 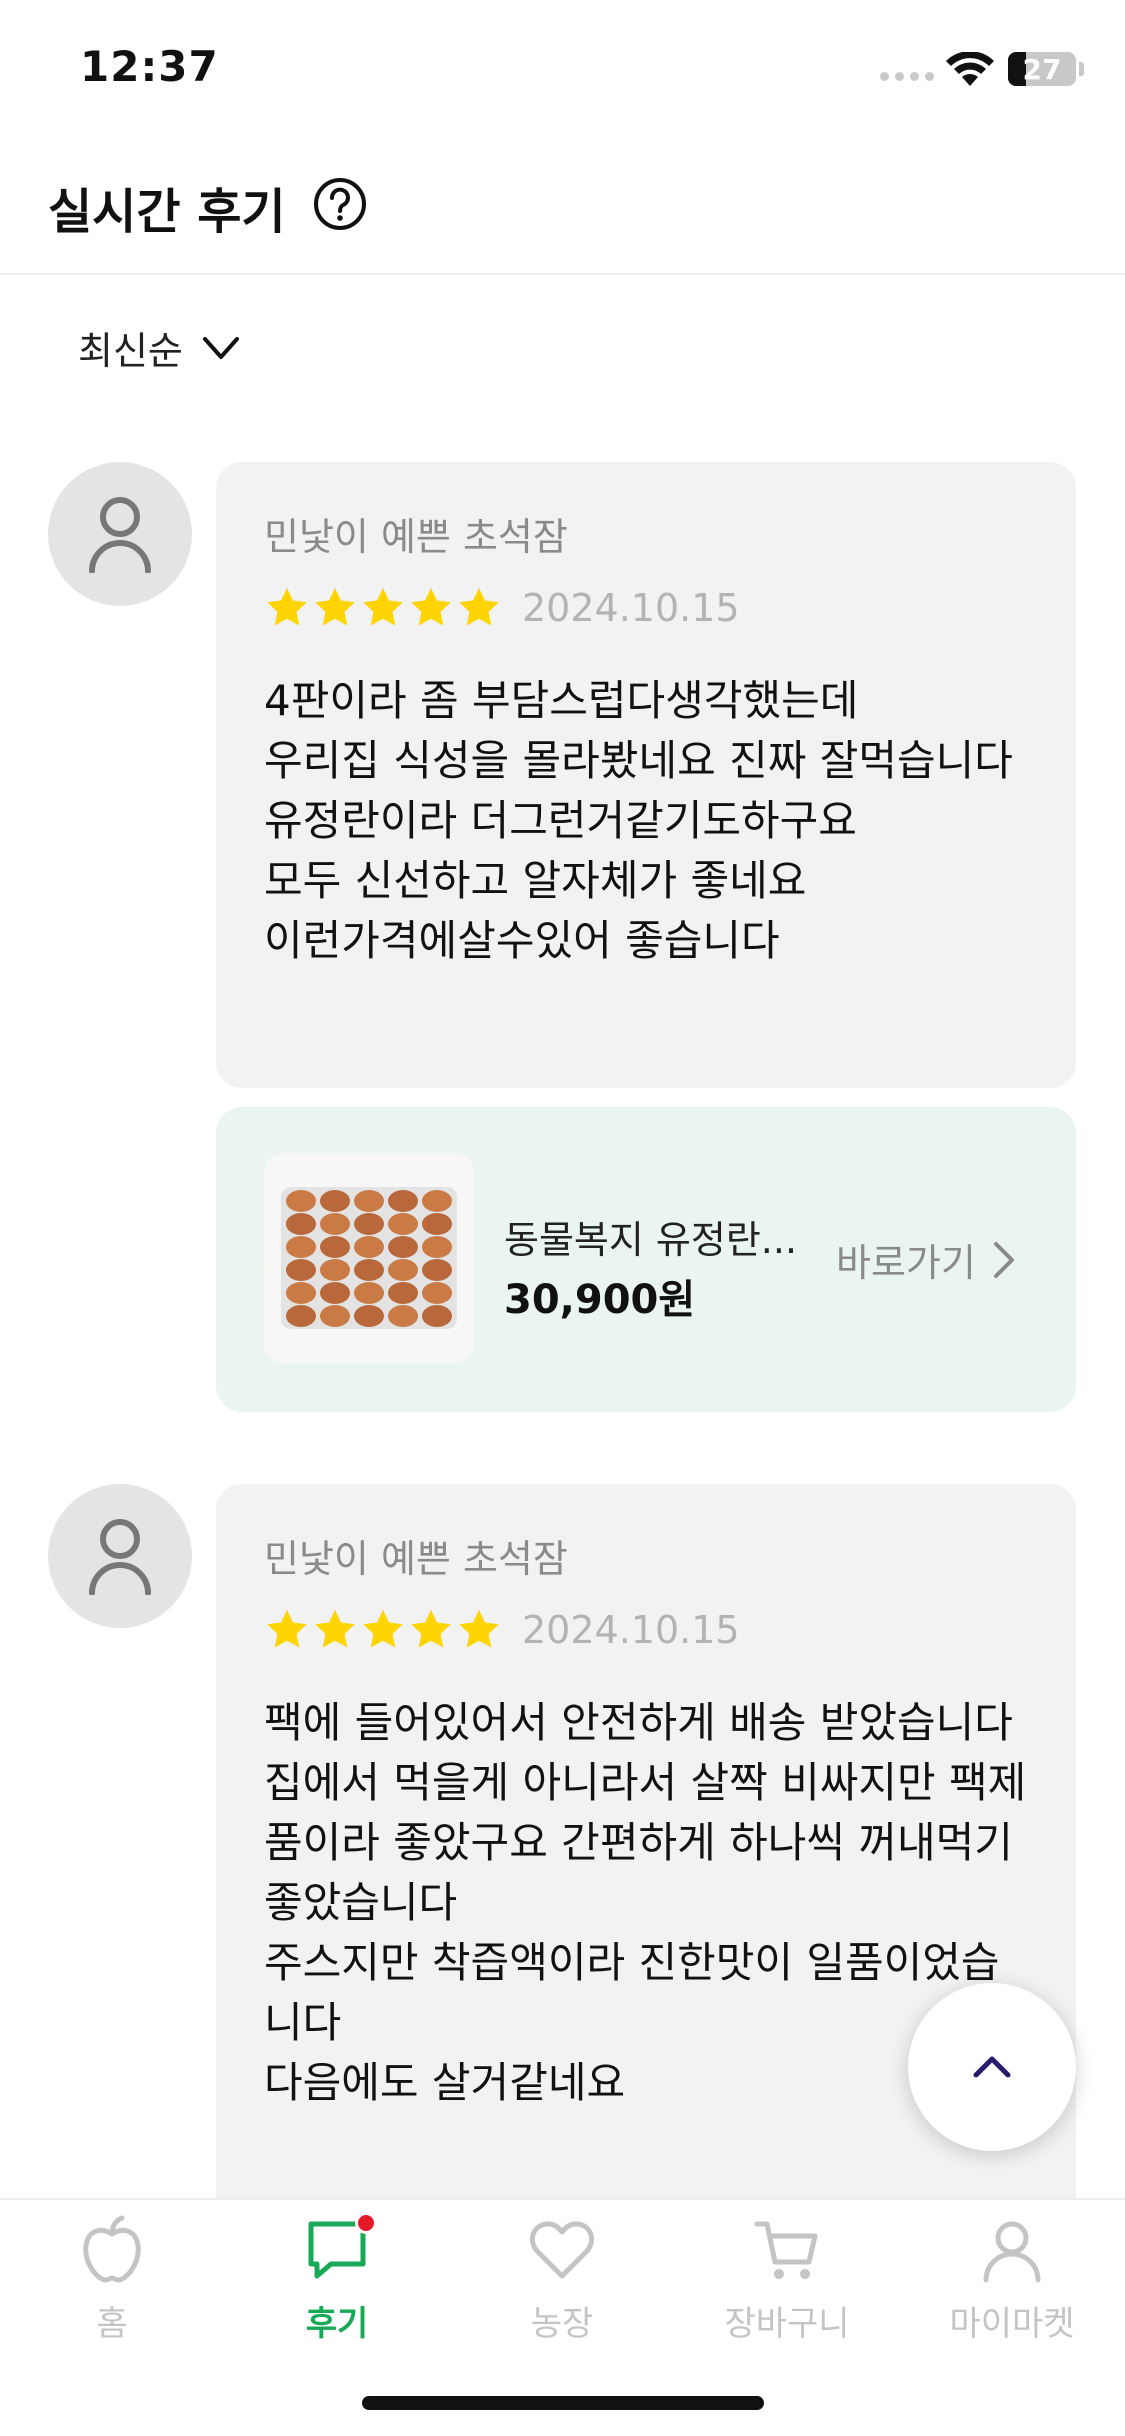 What do you see at coordinates (1012, 2324) in the screenshot?
I see `tab-label: 마이마켓` at bounding box center [1012, 2324].